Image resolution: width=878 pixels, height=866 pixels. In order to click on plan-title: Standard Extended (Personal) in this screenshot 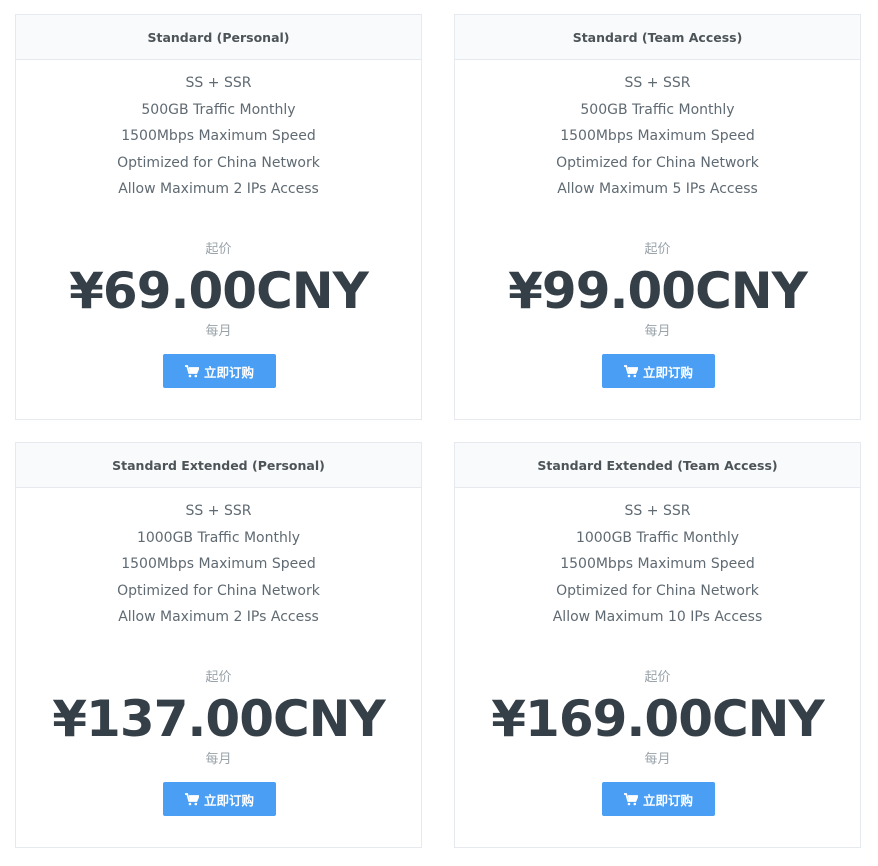, I will do `click(218, 465)`.